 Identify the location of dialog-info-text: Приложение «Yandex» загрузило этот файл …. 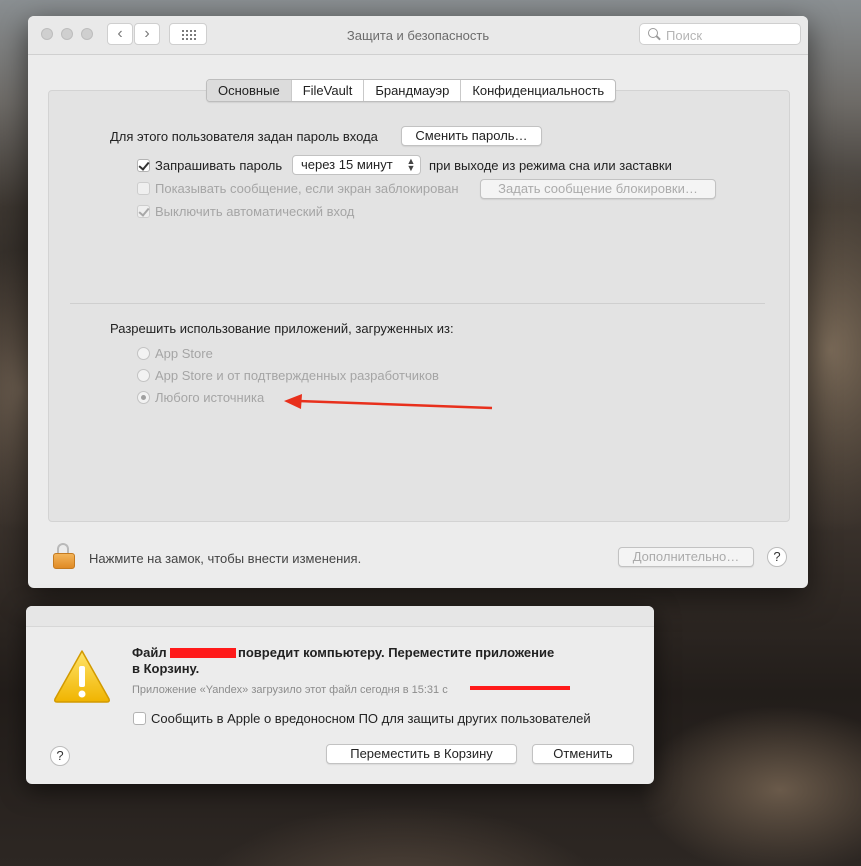
(290, 690).